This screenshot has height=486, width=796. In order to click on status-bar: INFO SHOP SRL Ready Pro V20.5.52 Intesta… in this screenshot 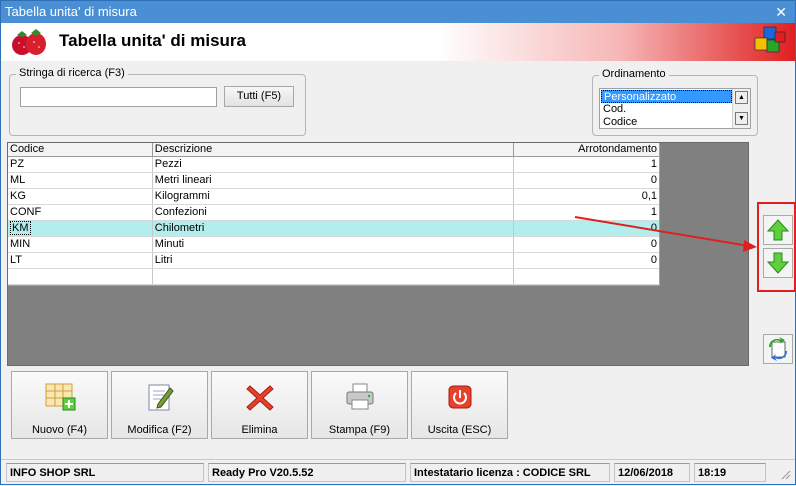, I will do `click(398, 471)`.